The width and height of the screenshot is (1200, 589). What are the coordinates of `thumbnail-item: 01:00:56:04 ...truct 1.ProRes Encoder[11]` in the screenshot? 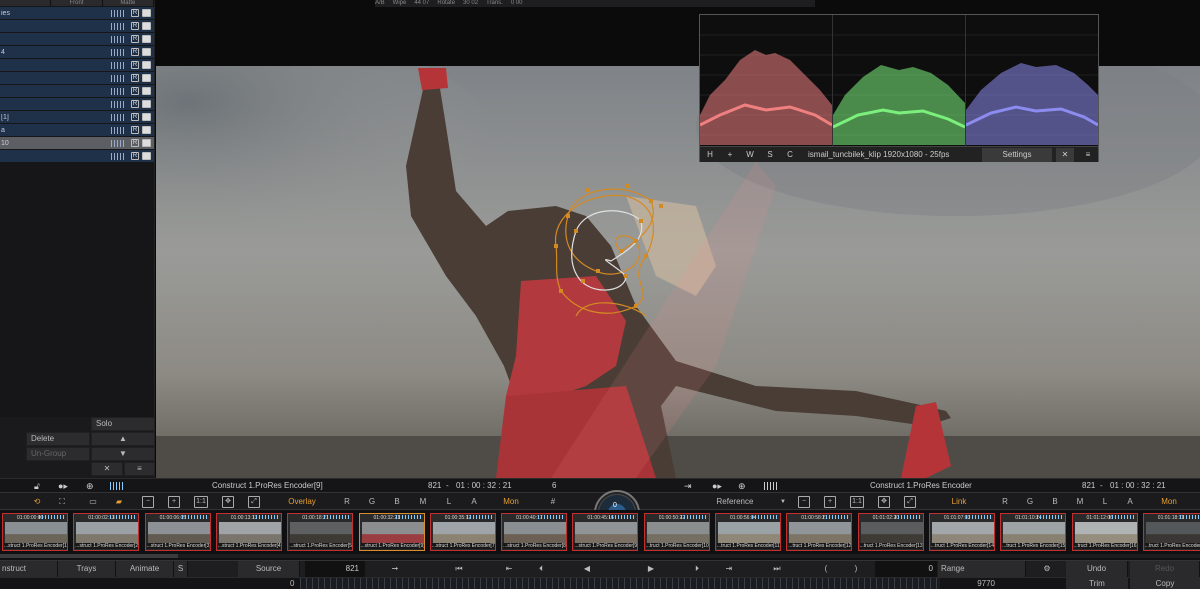 It's located at (748, 532).